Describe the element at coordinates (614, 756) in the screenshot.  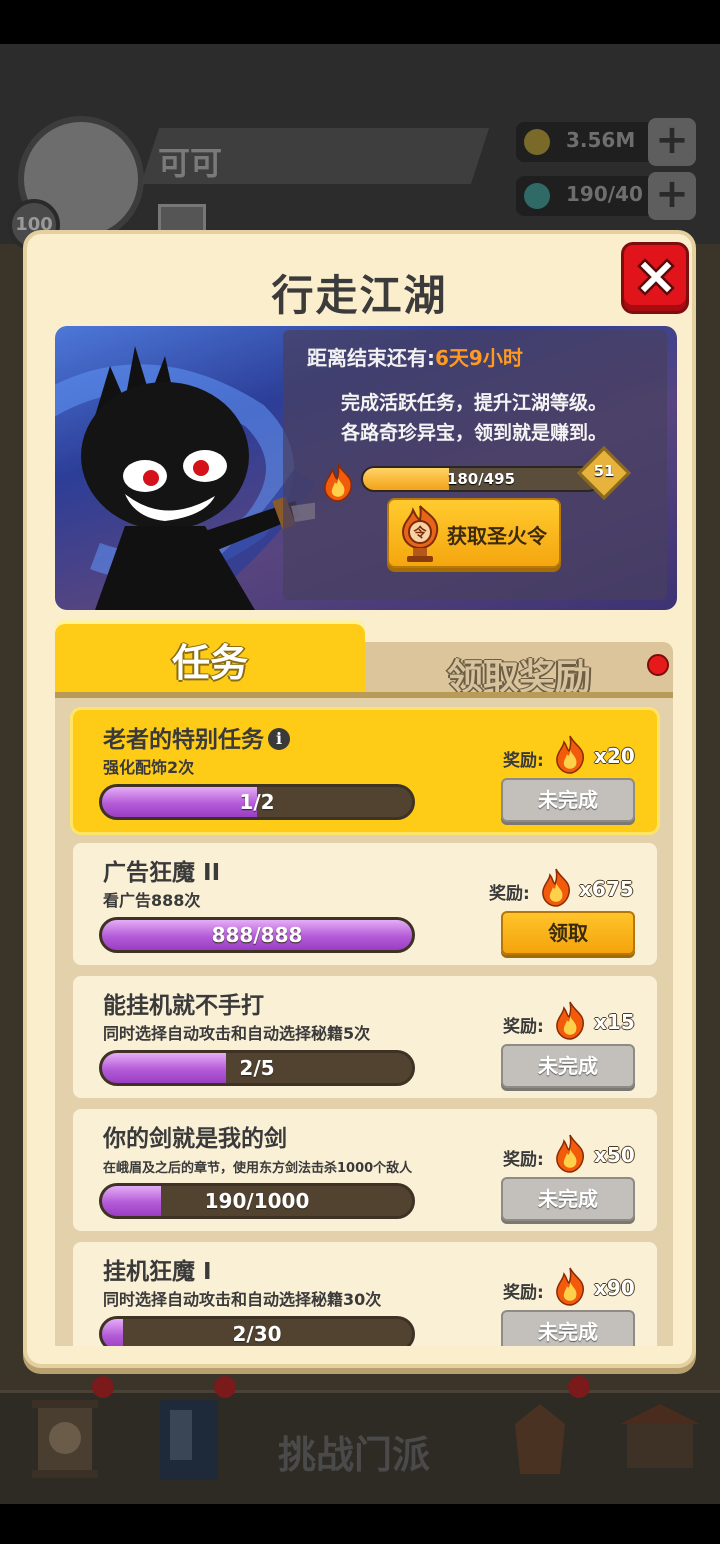
I see `reward-count: x20` at that location.